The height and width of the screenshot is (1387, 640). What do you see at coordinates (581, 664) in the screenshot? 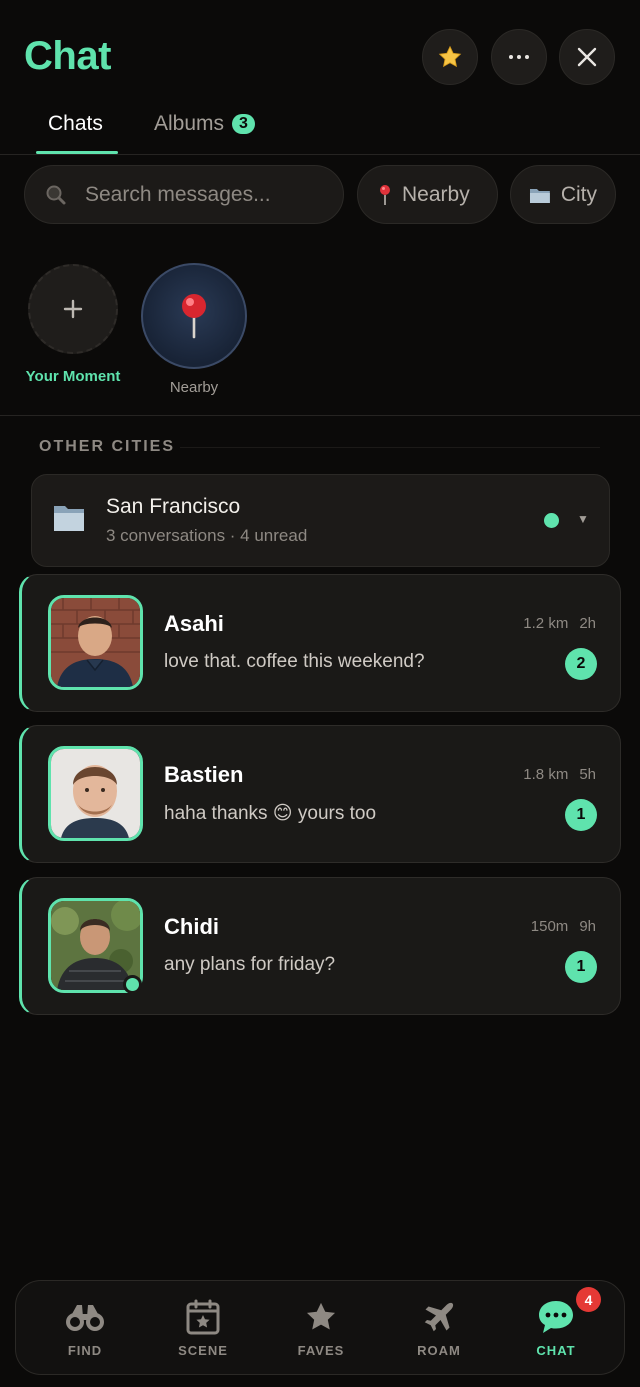
I see `unread-count-badge: 2` at bounding box center [581, 664].